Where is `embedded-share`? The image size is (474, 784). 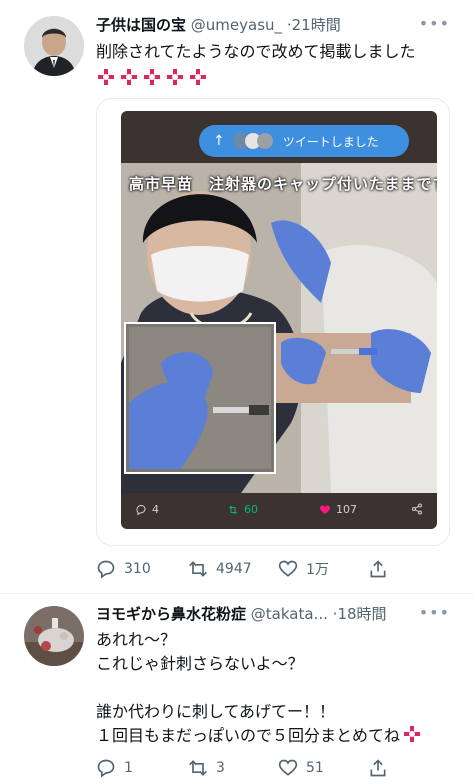
embedded-share is located at coordinates (419, 509).